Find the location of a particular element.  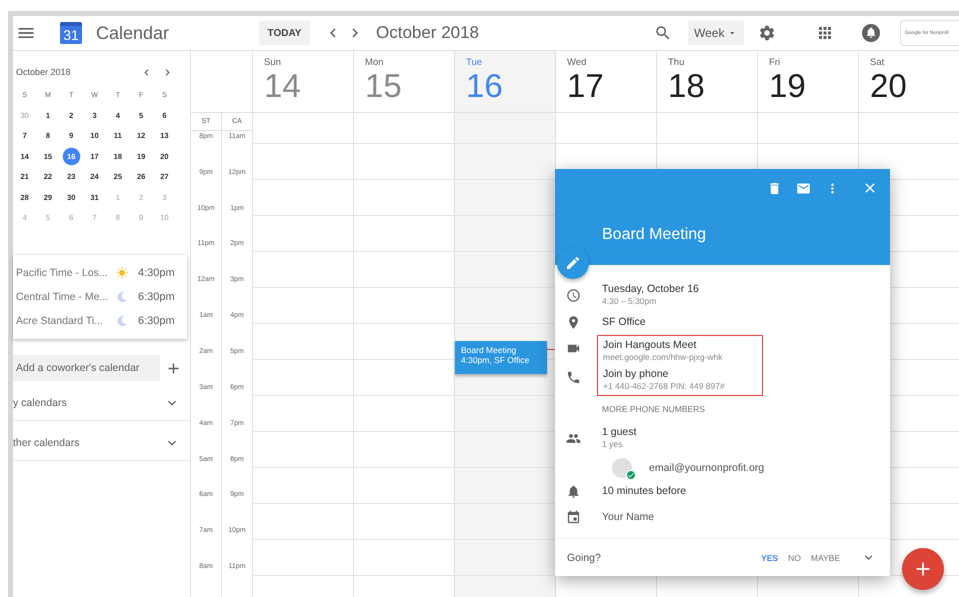

day-number: 18 is located at coordinates (686, 86).